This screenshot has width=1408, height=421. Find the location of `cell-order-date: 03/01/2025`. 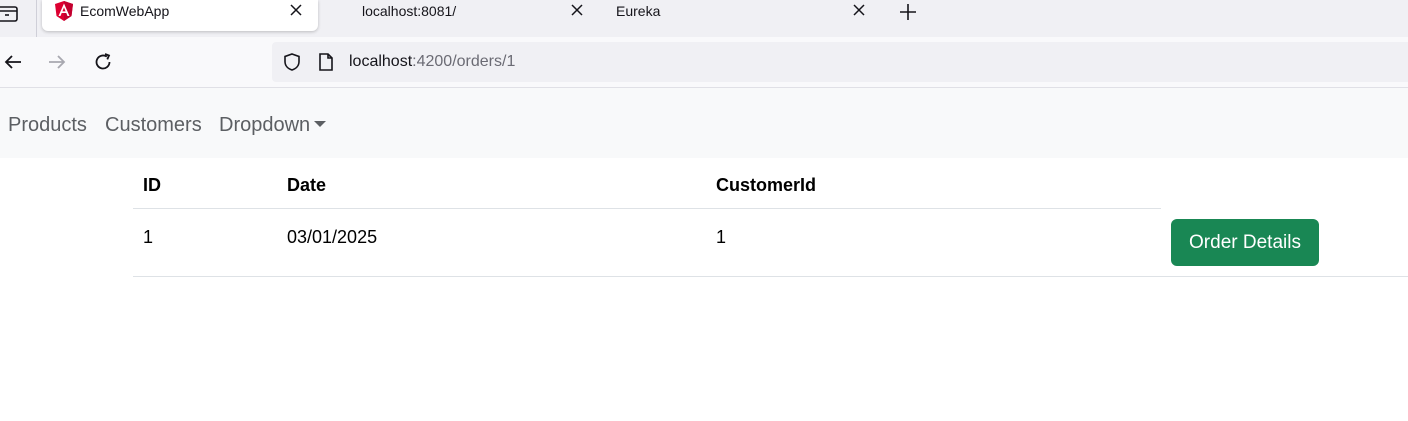

cell-order-date: 03/01/2025 is located at coordinates (332, 237).